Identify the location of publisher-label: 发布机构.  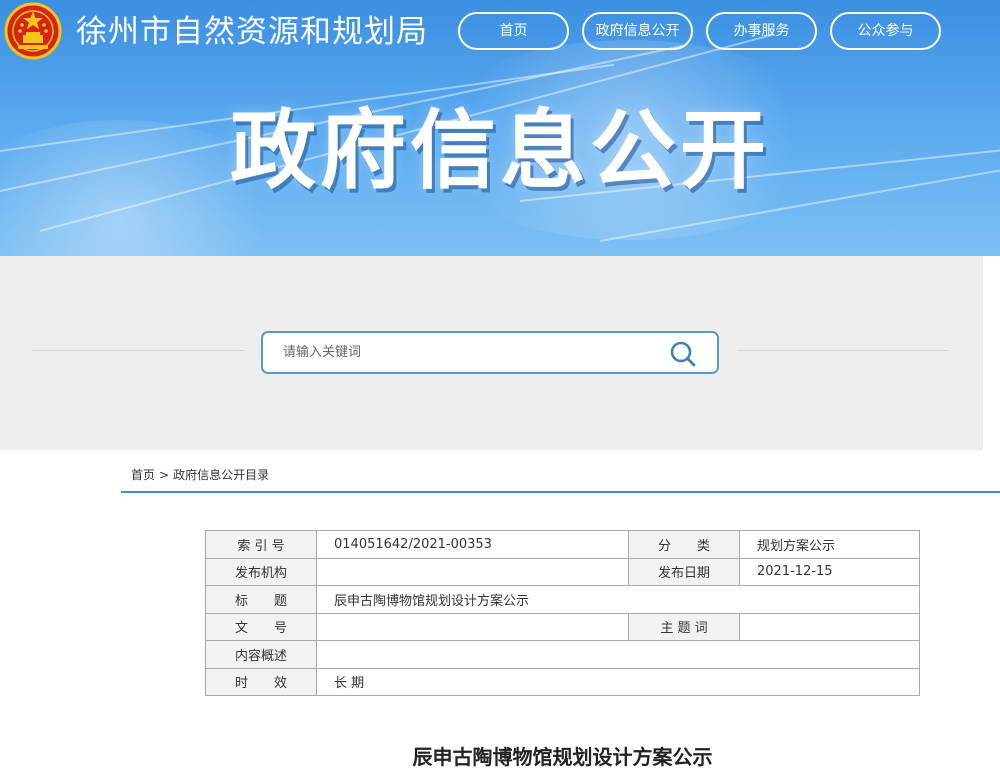
(261, 571).